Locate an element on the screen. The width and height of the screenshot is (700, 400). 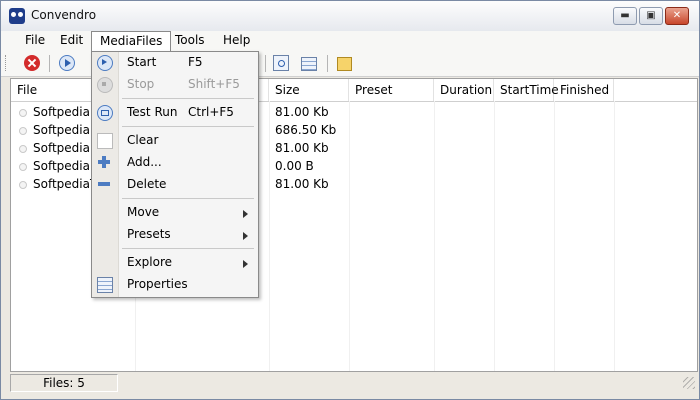
menu-item-label: Start is located at coordinates (142, 62).